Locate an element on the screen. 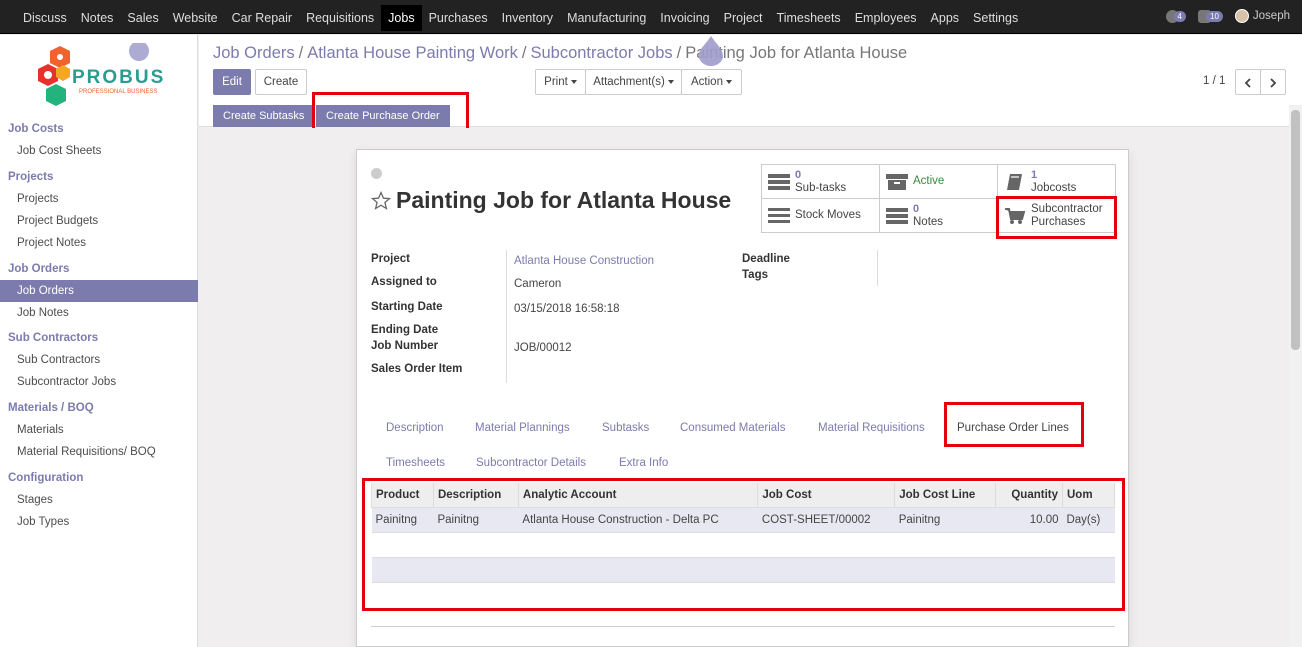 The height and width of the screenshot is (647, 1302). list-icon is located at coordinates (779, 216).